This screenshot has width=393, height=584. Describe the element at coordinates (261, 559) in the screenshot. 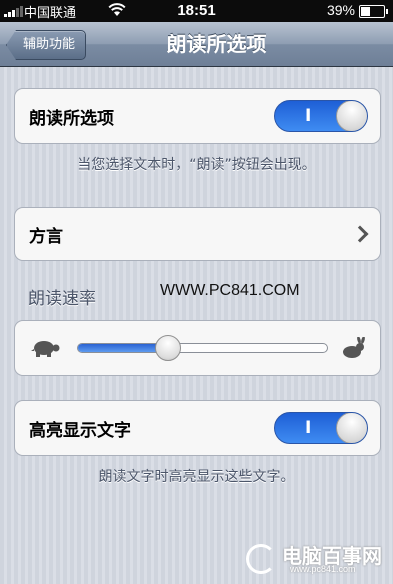

I see `logo-mark-icon` at that location.